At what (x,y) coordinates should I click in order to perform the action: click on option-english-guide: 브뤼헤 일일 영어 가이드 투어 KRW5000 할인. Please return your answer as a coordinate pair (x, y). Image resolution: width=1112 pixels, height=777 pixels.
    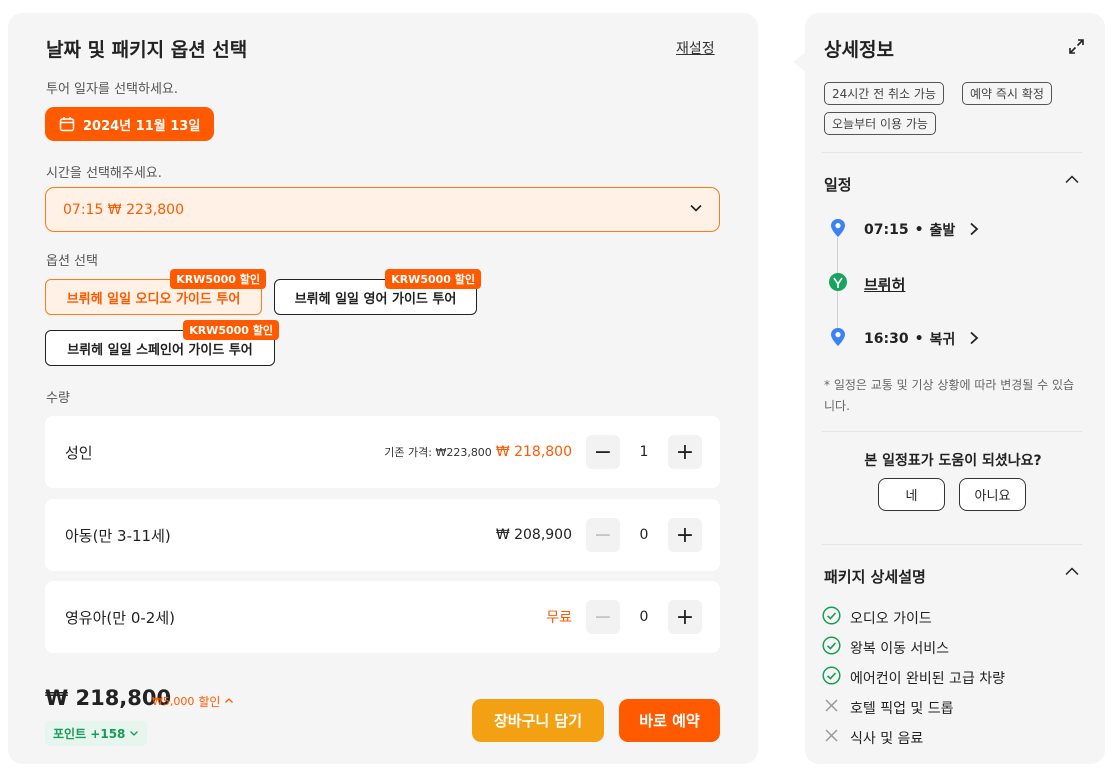
    Looking at the image, I should click on (377, 292).